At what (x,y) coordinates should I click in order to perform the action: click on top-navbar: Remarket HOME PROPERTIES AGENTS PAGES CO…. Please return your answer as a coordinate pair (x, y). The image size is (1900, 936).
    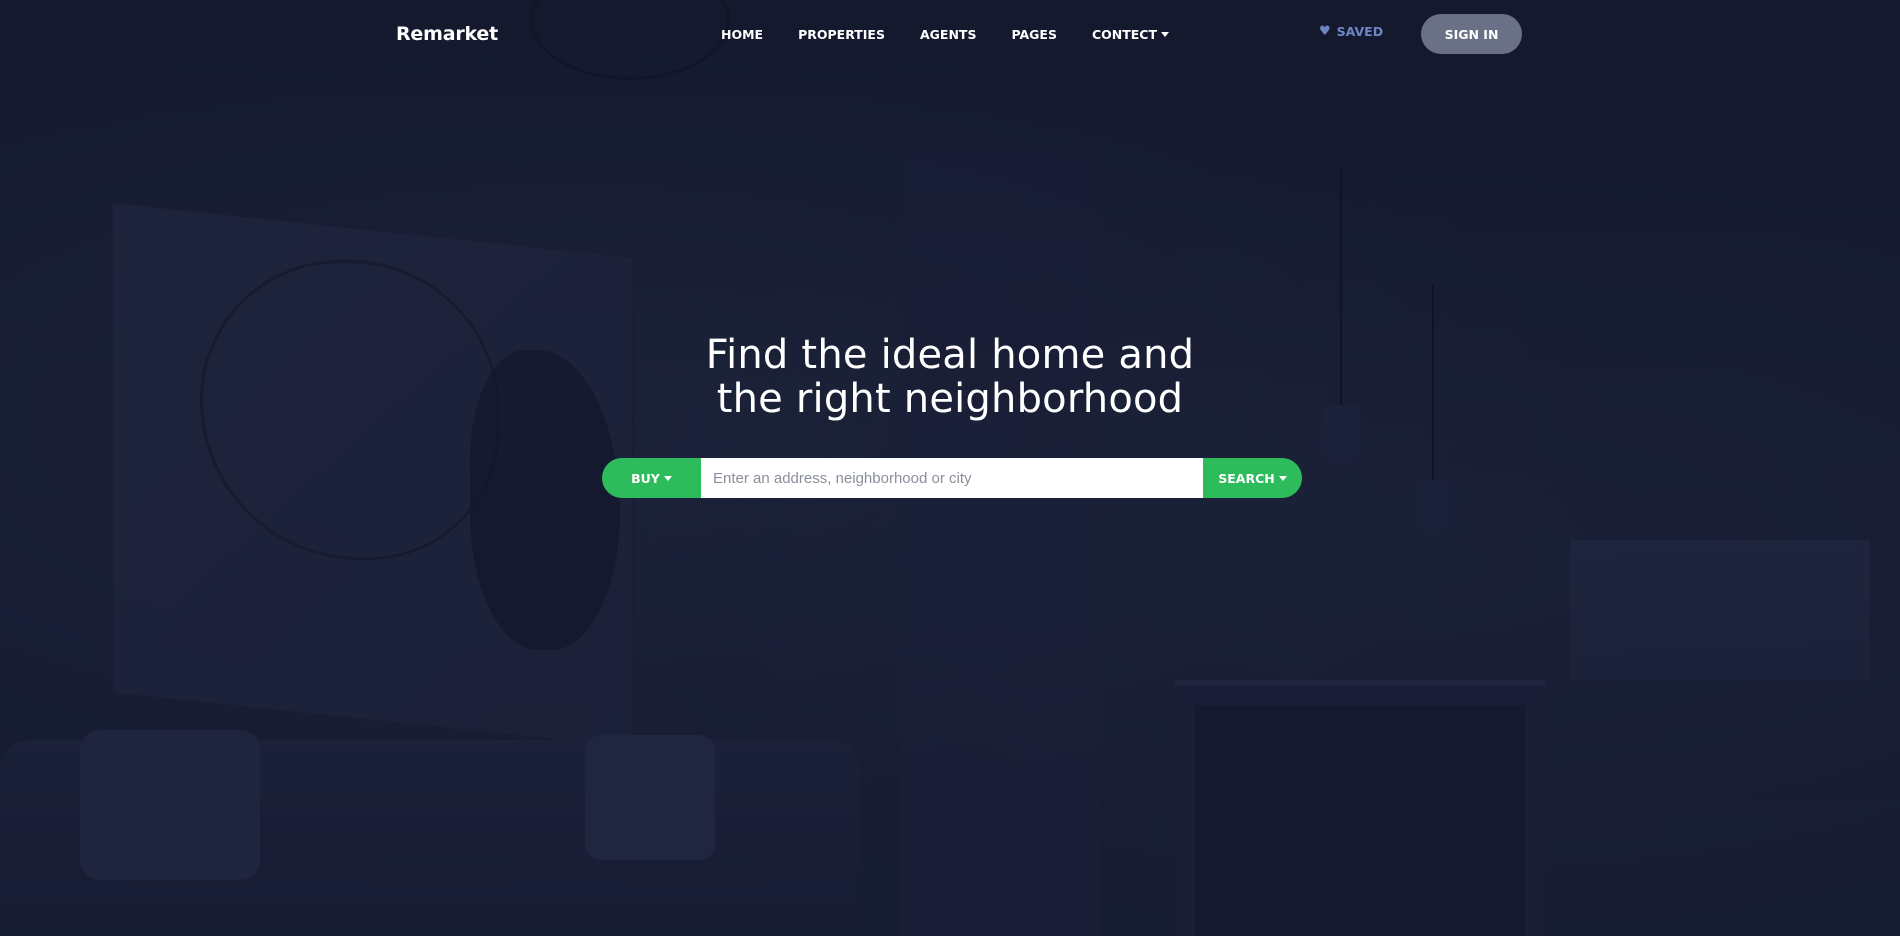
    Looking at the image, I should click on (950, 34).